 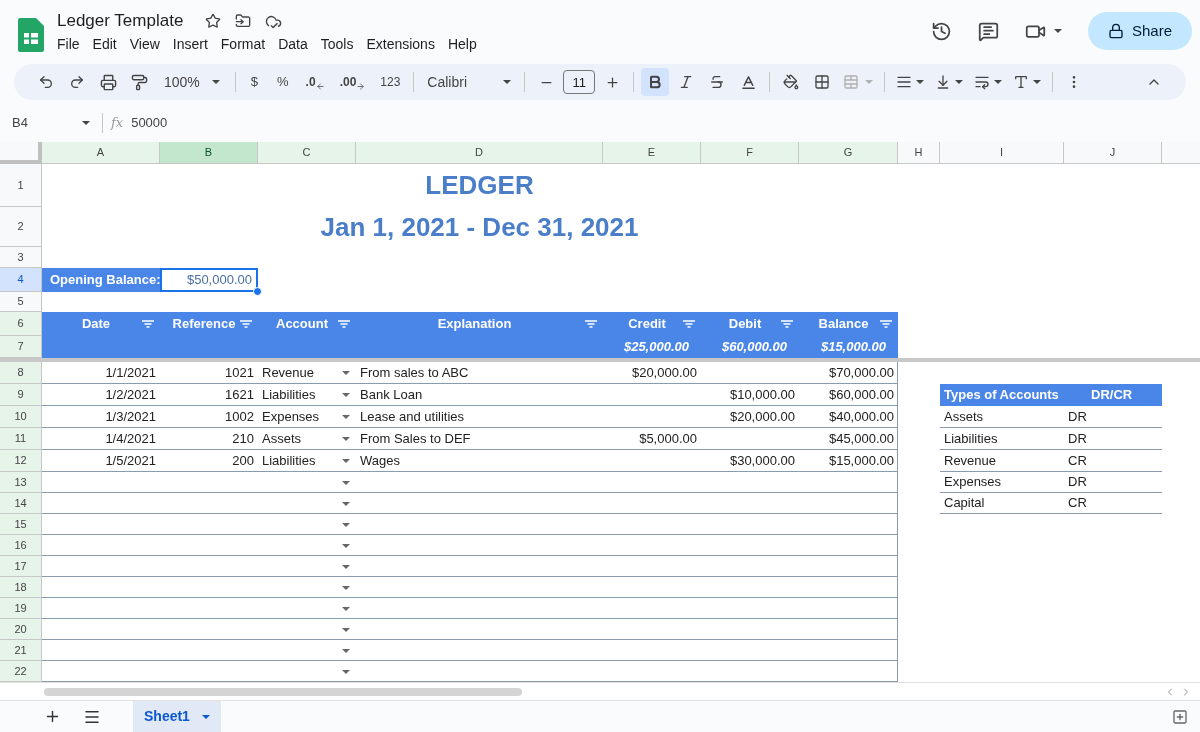 What do you see at coordinates (1180, 716) in the screenshot?
I see `explore-icon` at bounding box center [1180, 716].